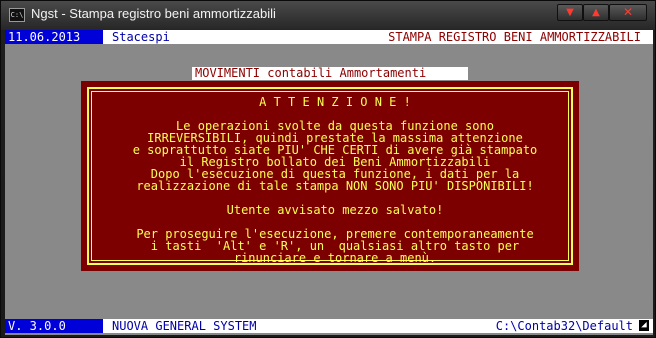 The height and width of the screenshot is (338, 656). I want to click on minimize-button: ▼, so click(570, 12).